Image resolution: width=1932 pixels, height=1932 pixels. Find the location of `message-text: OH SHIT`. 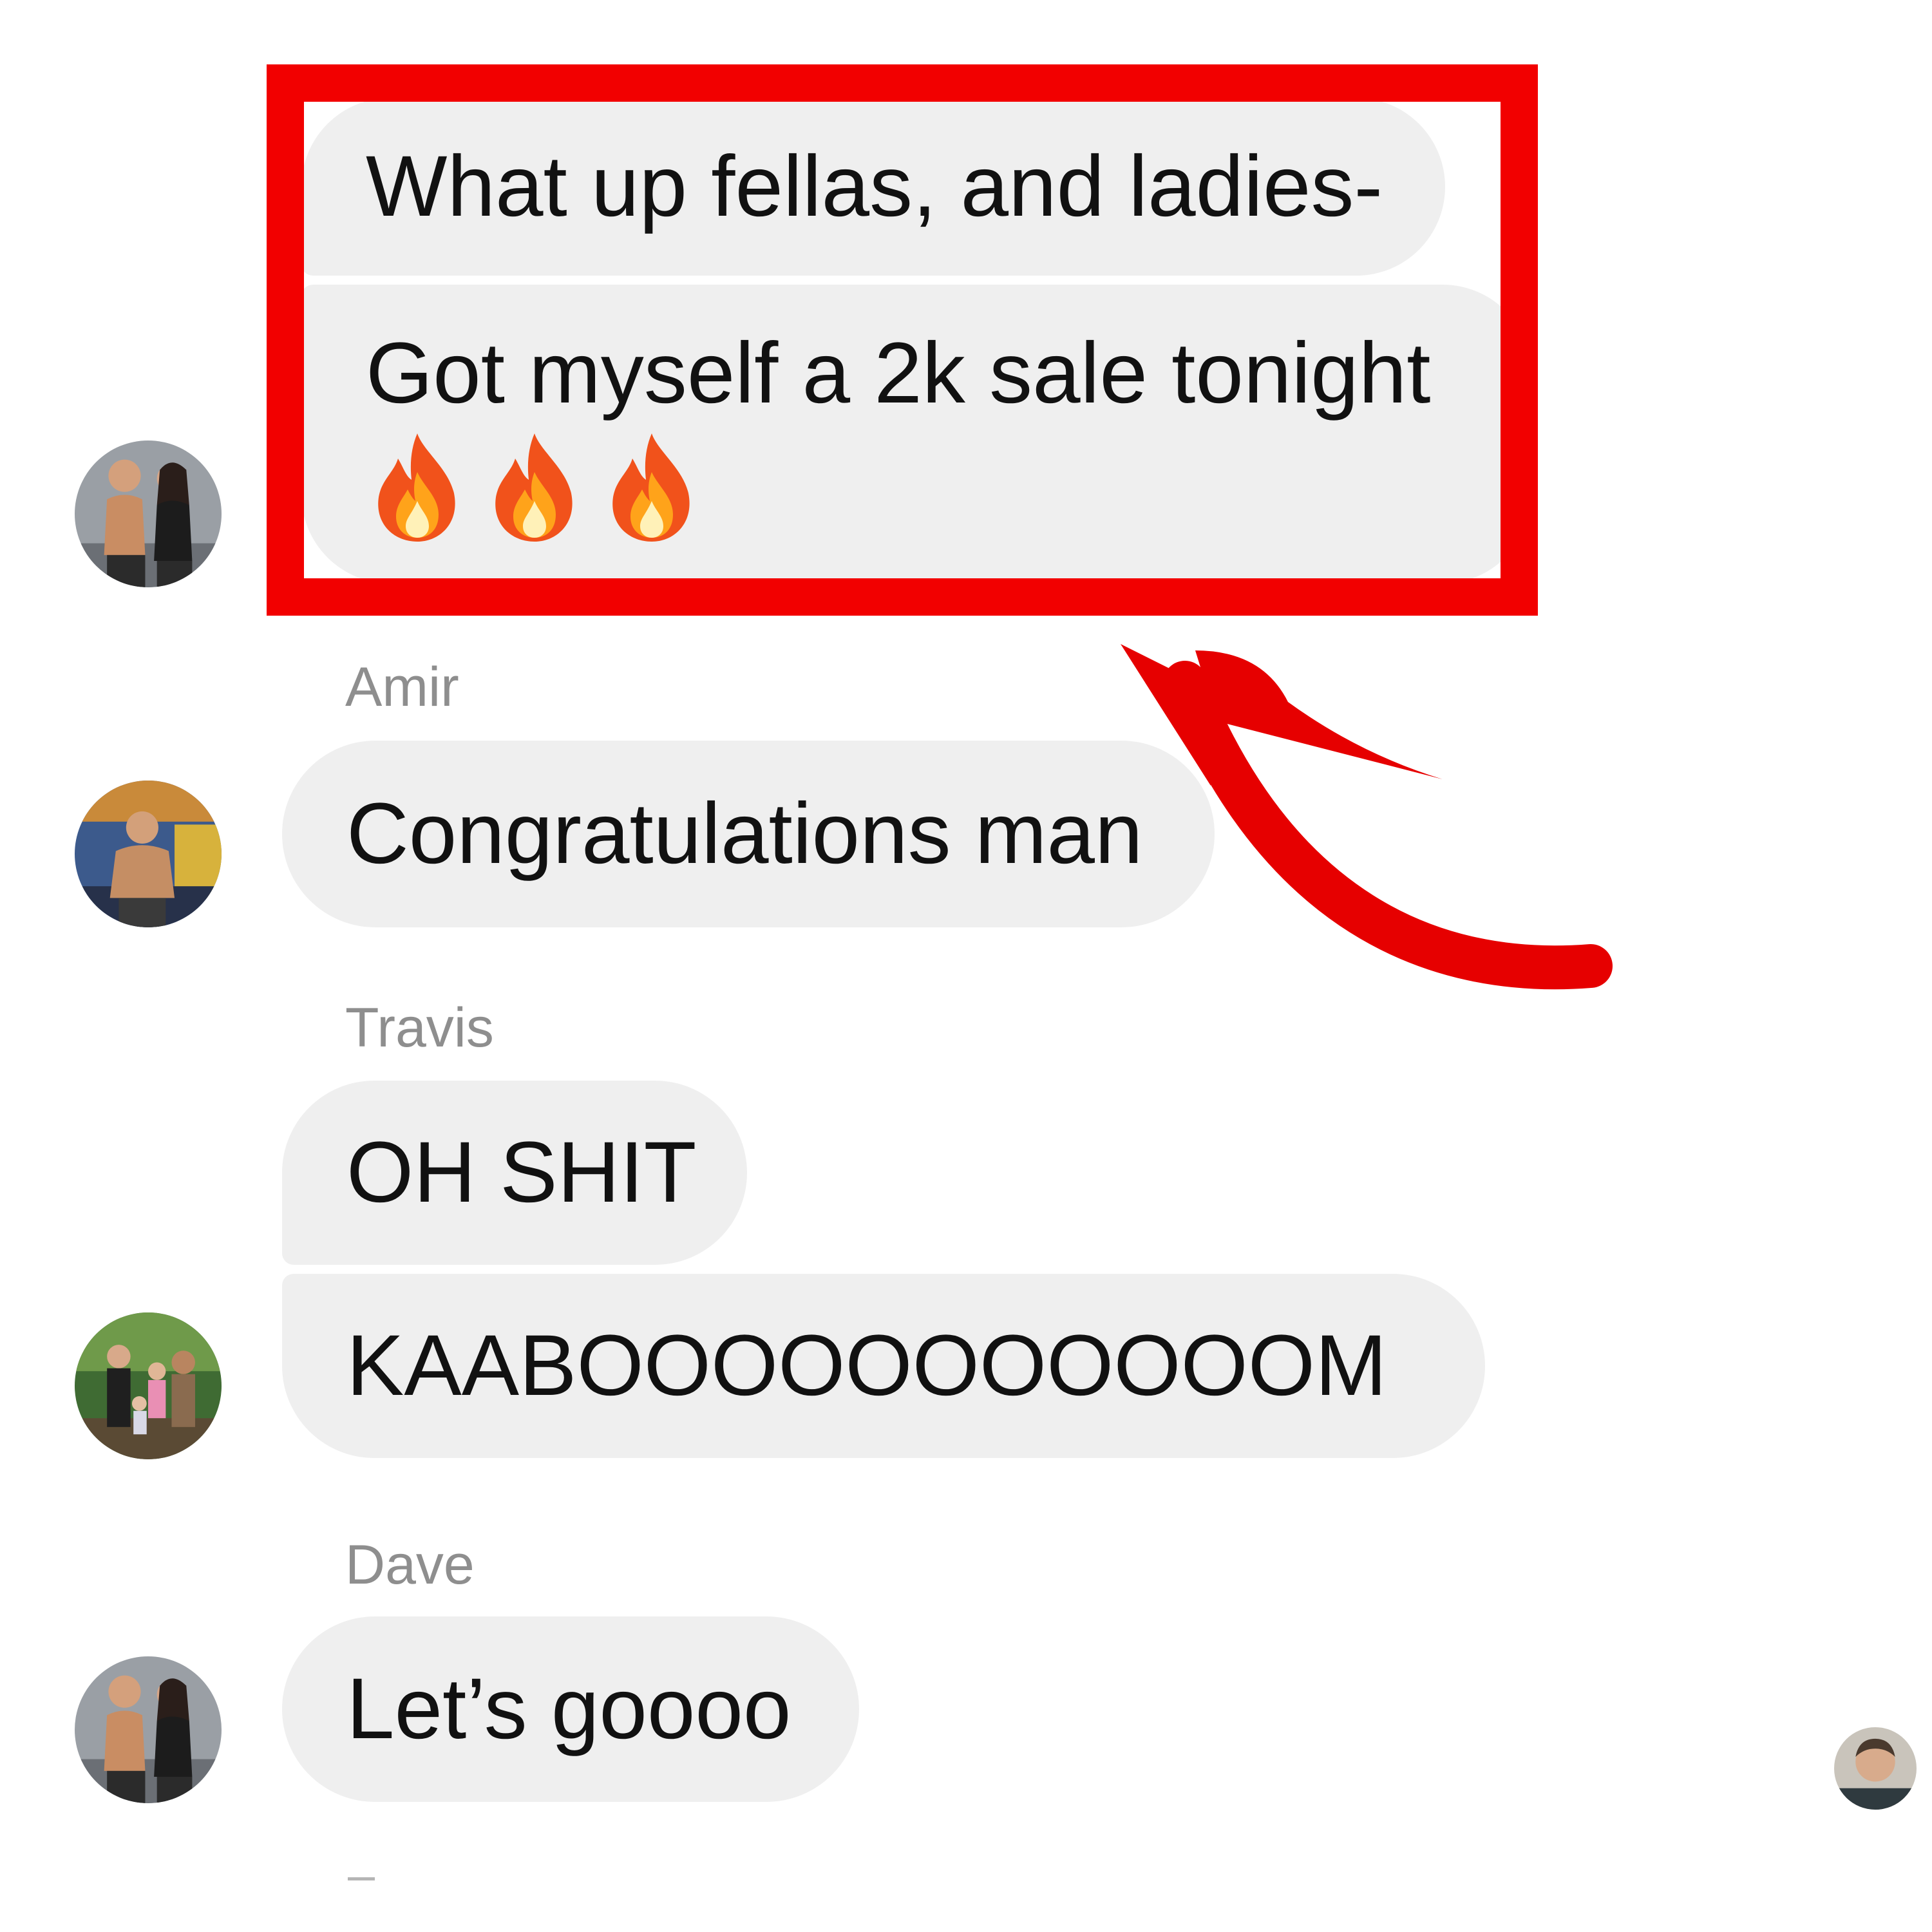

message-text: OH SHIT is located at coordinates (522, 1172).